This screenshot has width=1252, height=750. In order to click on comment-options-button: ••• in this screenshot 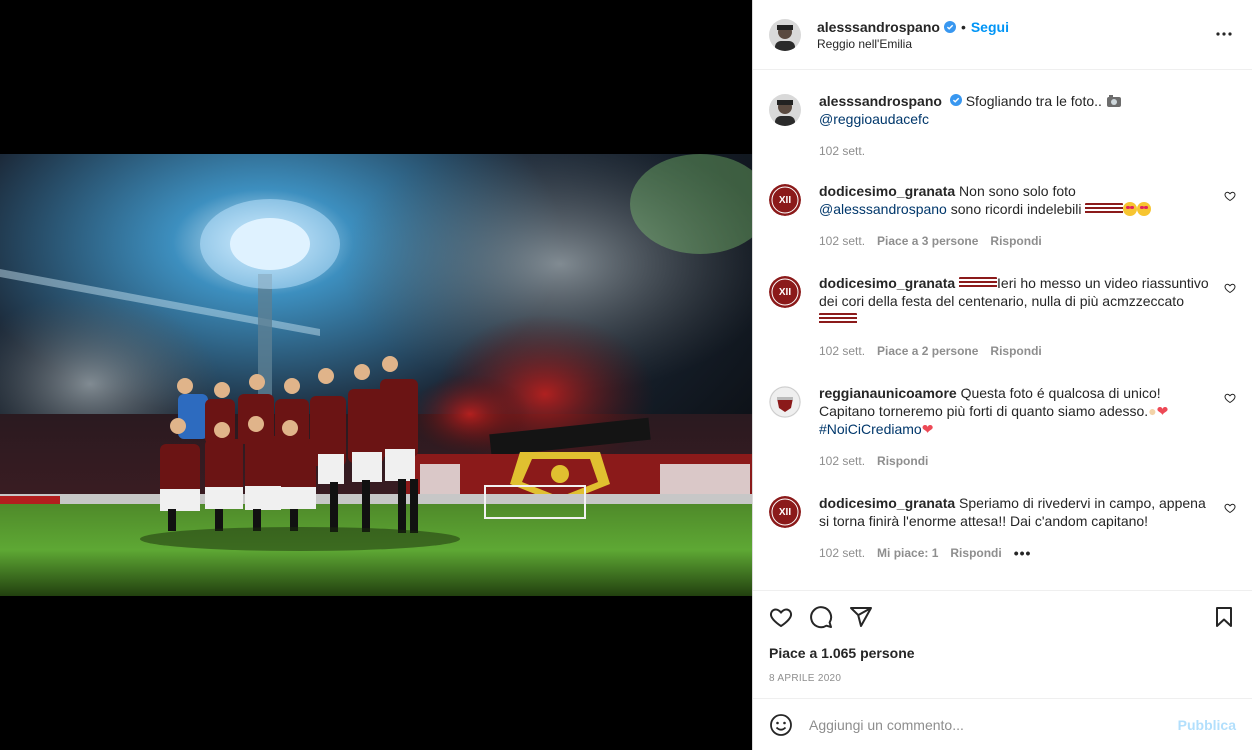, I will do `click(1023, 553)`.